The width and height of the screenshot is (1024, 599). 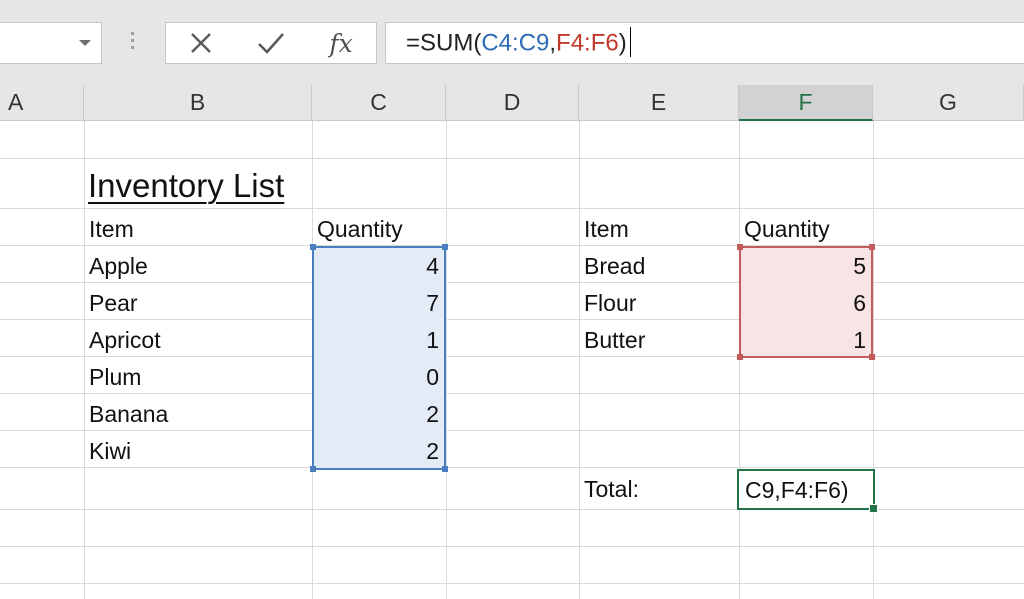 What do you see at coordinates (16, 102) in the screenshot?
I see `column-label: A` at bounding box center [16, 102].